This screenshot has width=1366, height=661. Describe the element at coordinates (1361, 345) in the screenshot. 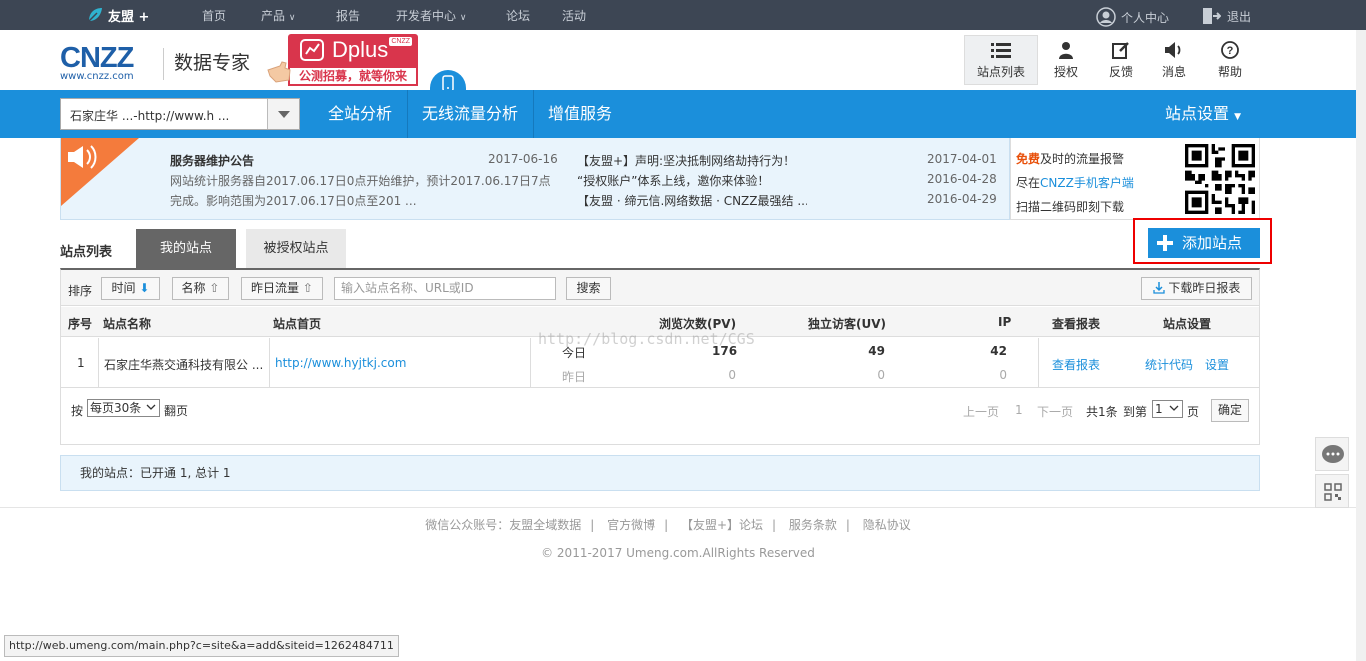

I see `page-scrollbar` at that location.